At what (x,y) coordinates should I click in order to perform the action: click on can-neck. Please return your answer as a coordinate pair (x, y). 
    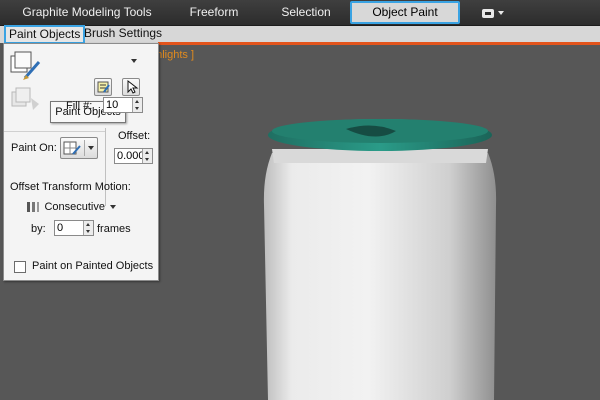
    Looking at the image, I should click on (380, 156).